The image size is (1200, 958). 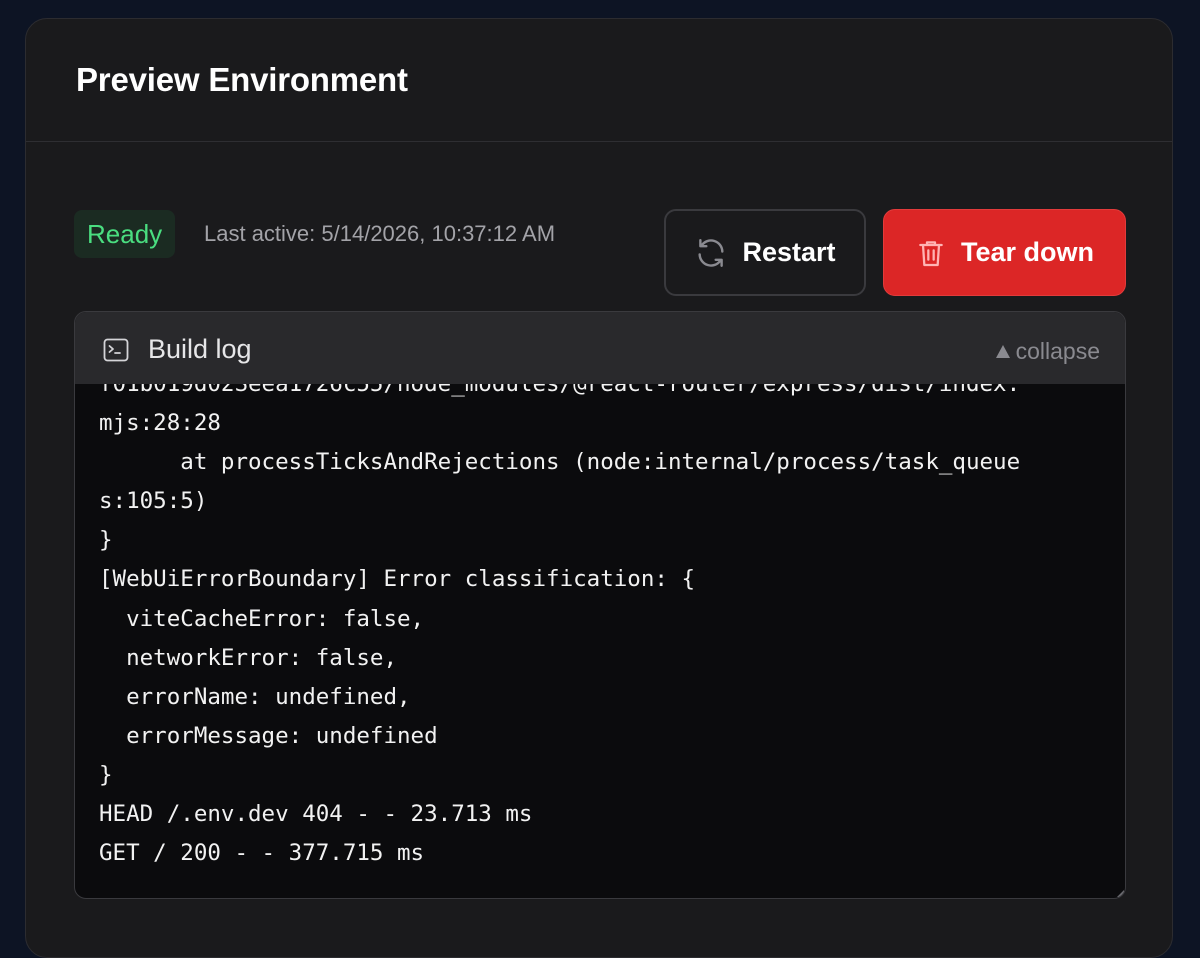 I want to click on log-line: networkError: false,, so click(x=248, y=657).